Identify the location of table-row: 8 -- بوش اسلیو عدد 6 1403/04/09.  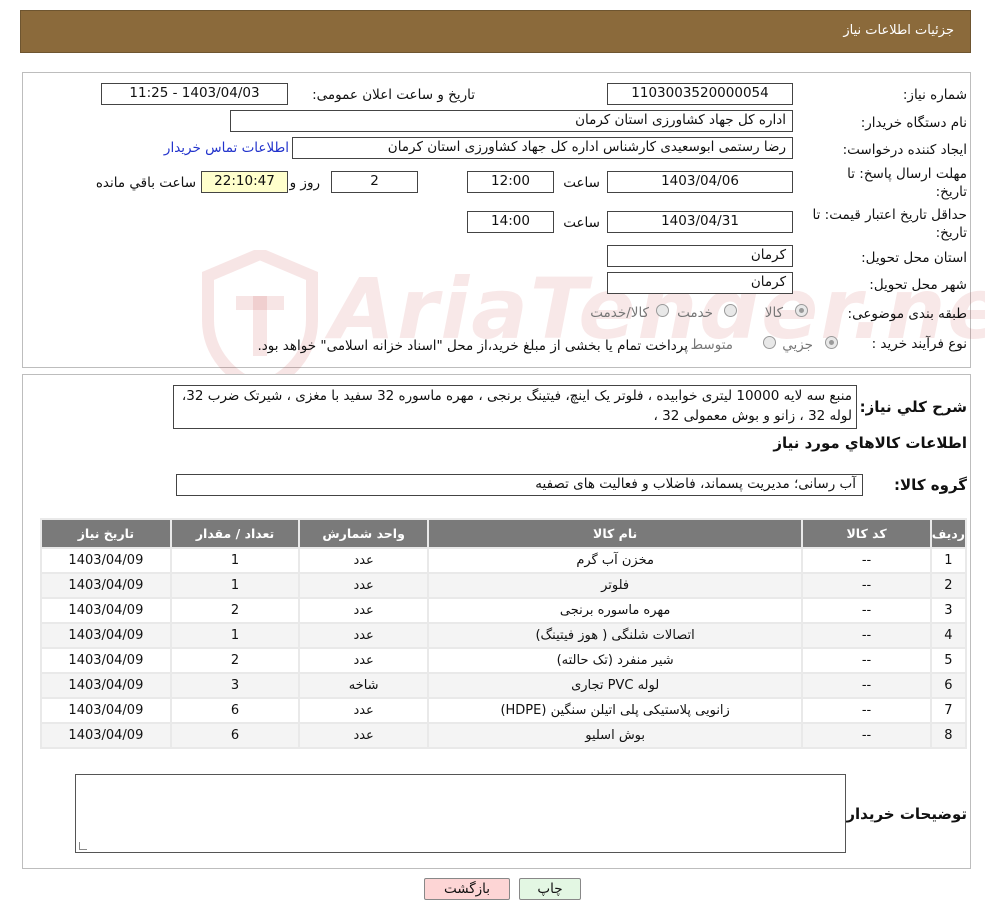
(504, 735).